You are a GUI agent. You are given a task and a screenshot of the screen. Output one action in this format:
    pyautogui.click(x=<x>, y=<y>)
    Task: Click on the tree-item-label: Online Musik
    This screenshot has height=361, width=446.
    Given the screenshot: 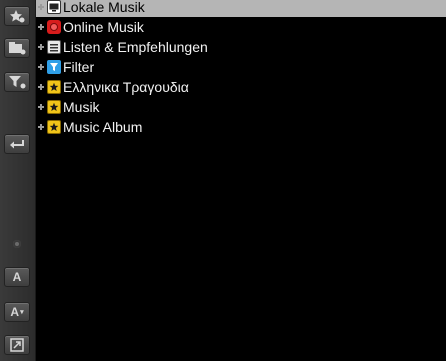 What is the action you would take?
    pyautogui.click(x=103, y=27)
    